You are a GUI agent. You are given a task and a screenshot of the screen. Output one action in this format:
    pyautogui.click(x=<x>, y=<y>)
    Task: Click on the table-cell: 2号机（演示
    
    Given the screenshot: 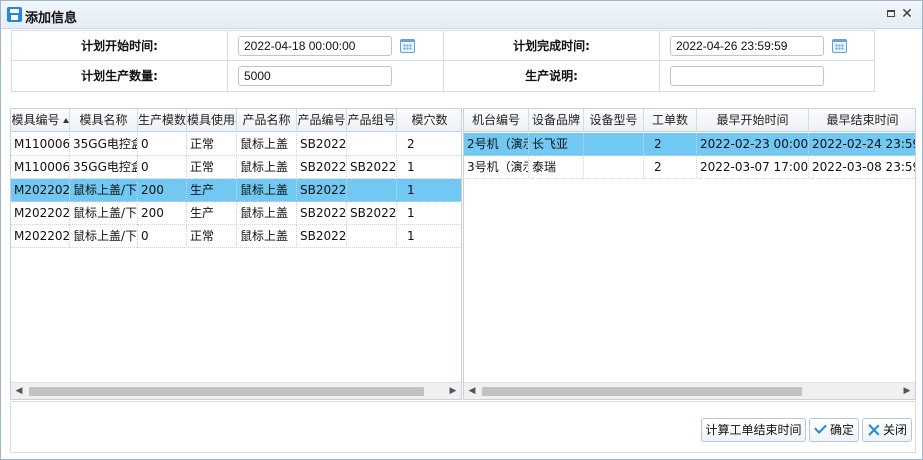 What is the action you would take?
    pyautogui.click(x=496, y=144)
    